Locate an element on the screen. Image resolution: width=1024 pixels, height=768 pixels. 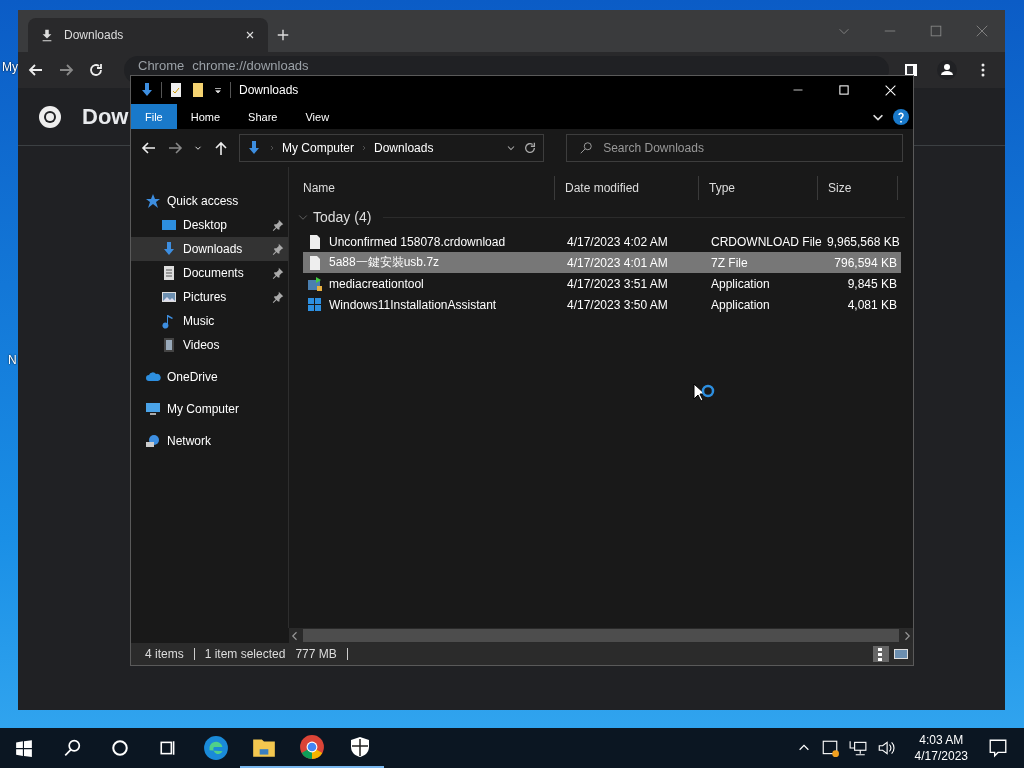
profile-icon is located at coordinates (947, 70).